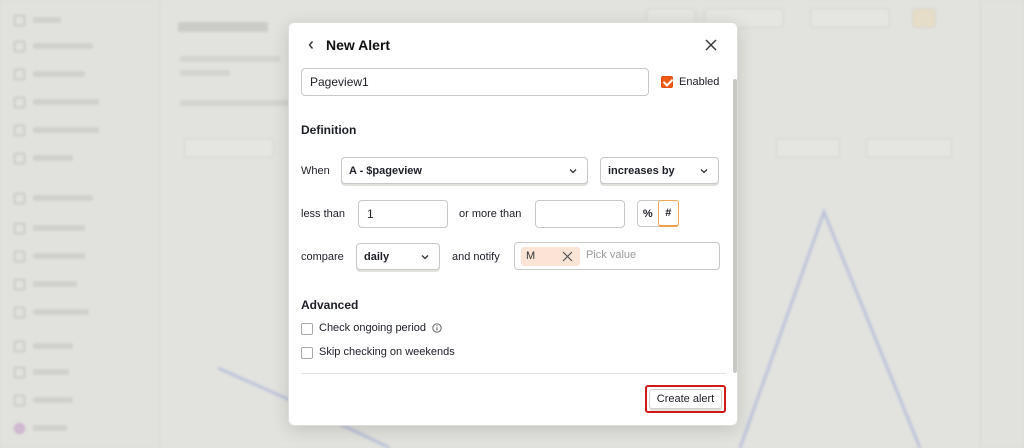 The height and width of the screenshot is (448, 1024). I want to click on compare-select: daily, so click(398, 256).